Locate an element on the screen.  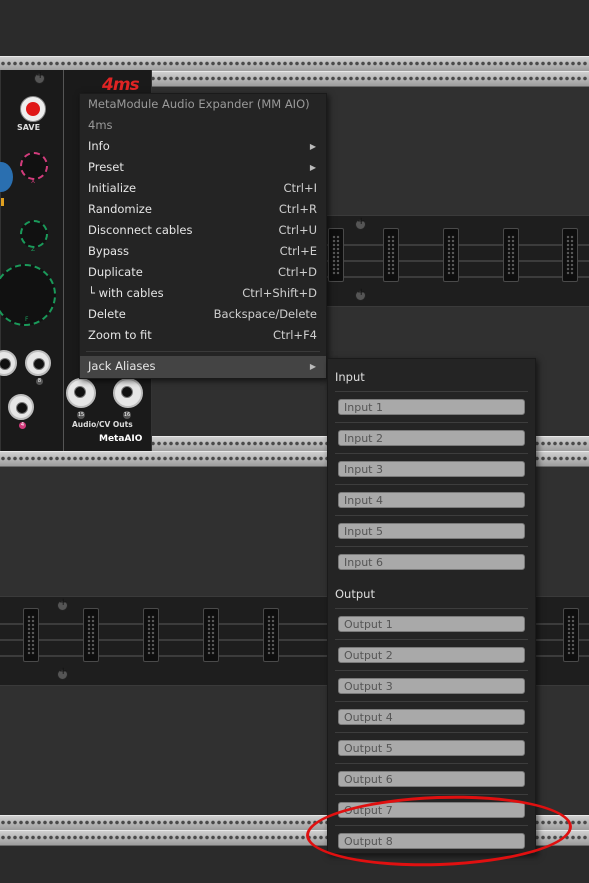
menu-brand: 4ms is located at coordinates (100, 125).